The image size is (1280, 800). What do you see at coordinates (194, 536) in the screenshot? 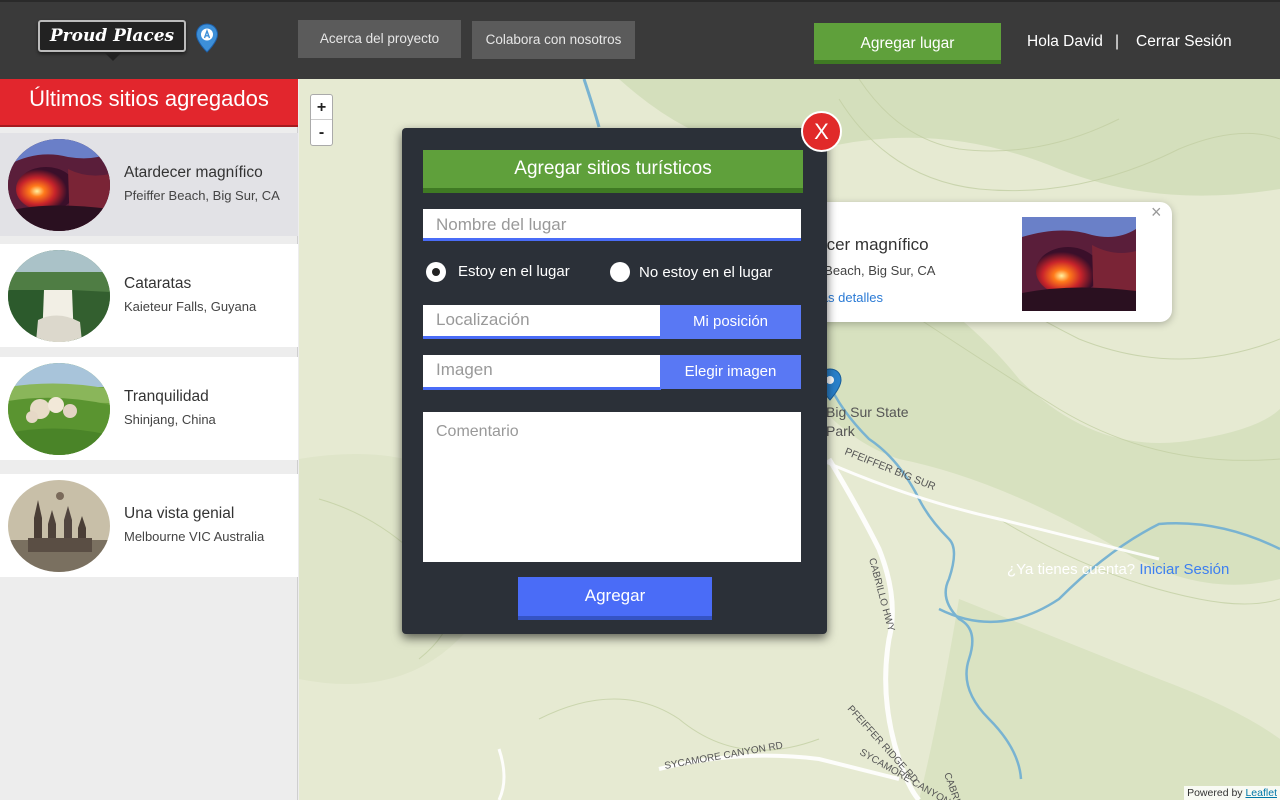
I see `site-location: Melbourne VIC Australia` at bounding box center [194, 536].